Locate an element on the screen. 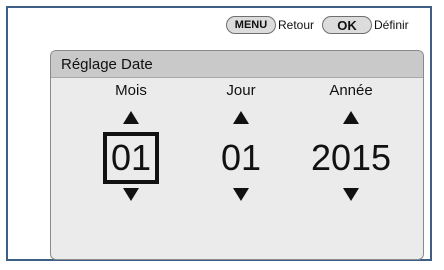  panel-title: Réglage Date is located at coordinates (237, 64).